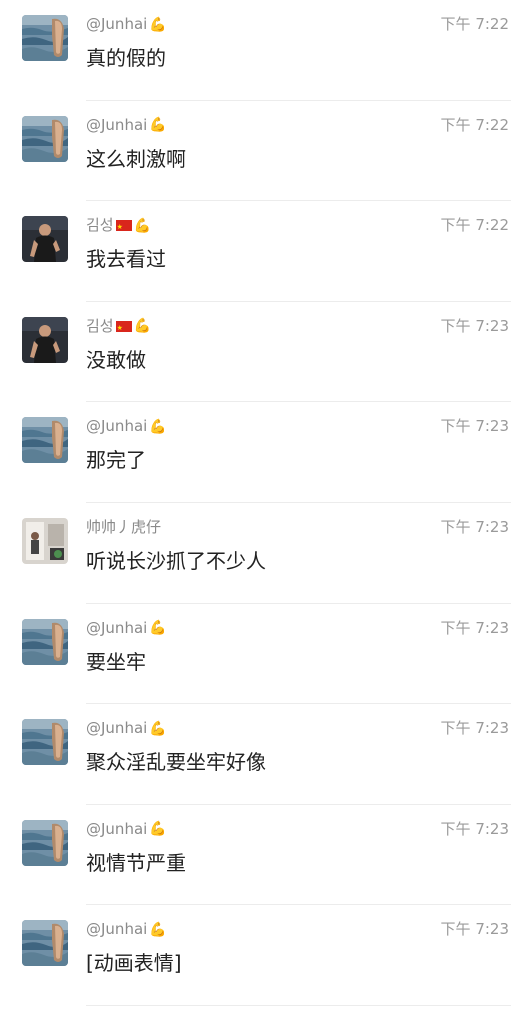 The height and width of the screenshot is (1024, 531). Describe the element at coordinates (116, 360) in the screenshot. I see `message-text: 没敢做` at that location.